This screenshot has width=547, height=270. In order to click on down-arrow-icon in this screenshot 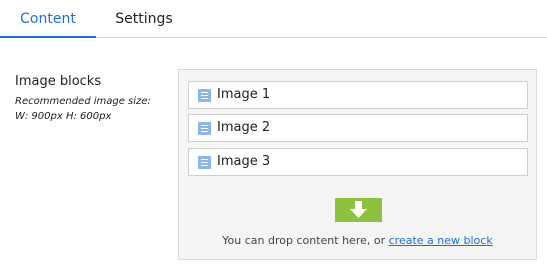, I will do `click(358, 209)`.